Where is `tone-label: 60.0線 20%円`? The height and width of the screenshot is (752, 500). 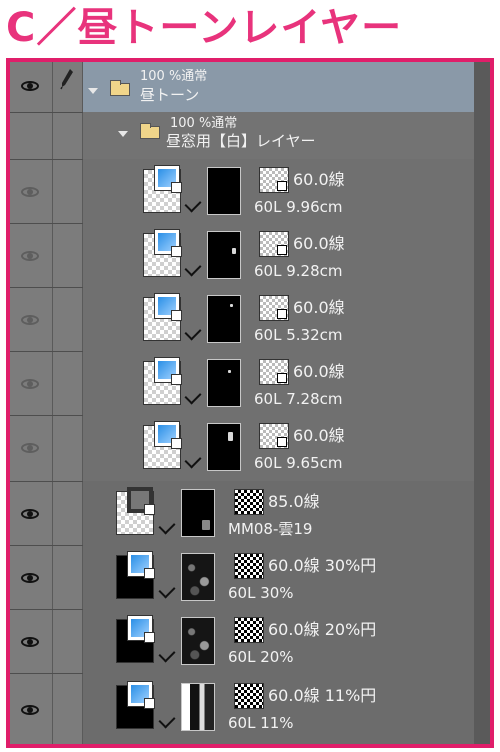
tone-label: 60.0線 20%円 is located at coordinates (322, 629).